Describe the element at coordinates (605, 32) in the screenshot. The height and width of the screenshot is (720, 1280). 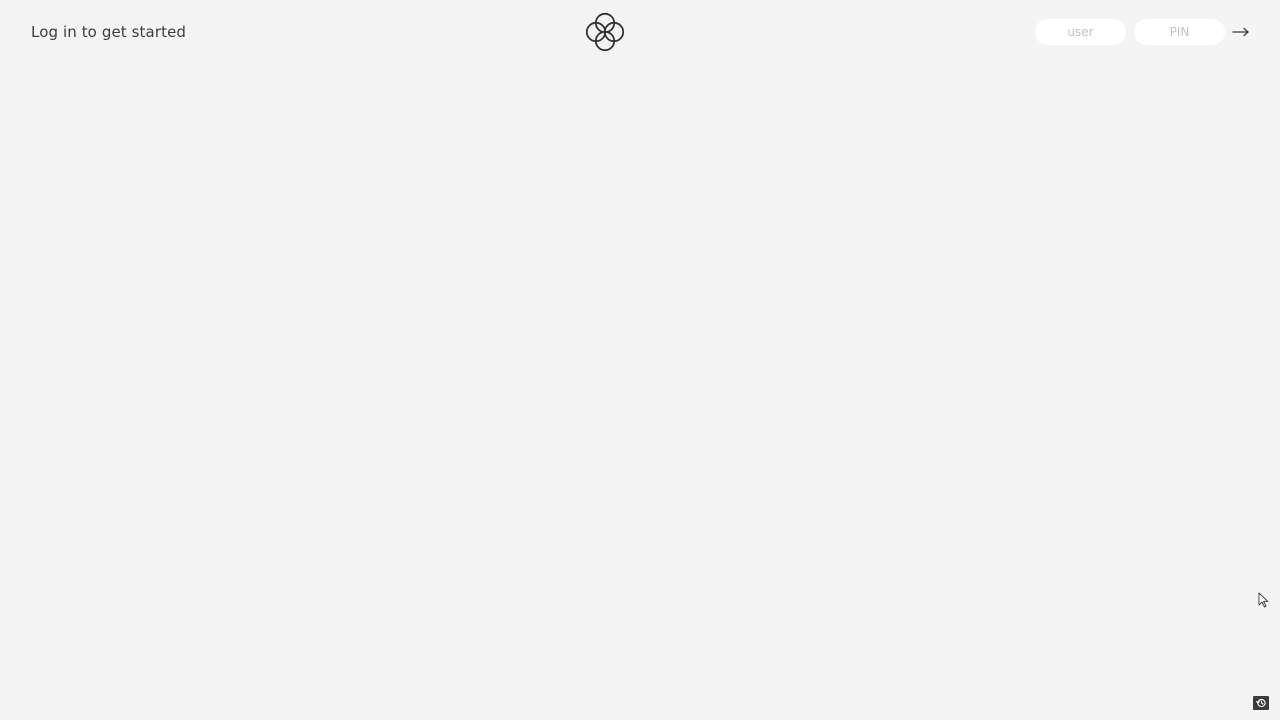
I see `four-ring-logo-icon` at that location.